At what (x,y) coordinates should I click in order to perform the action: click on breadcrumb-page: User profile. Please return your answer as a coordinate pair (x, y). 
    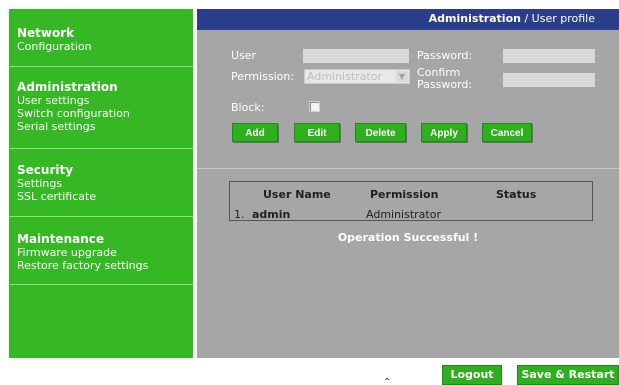
    Looking at the image, I should click on (563, 18).